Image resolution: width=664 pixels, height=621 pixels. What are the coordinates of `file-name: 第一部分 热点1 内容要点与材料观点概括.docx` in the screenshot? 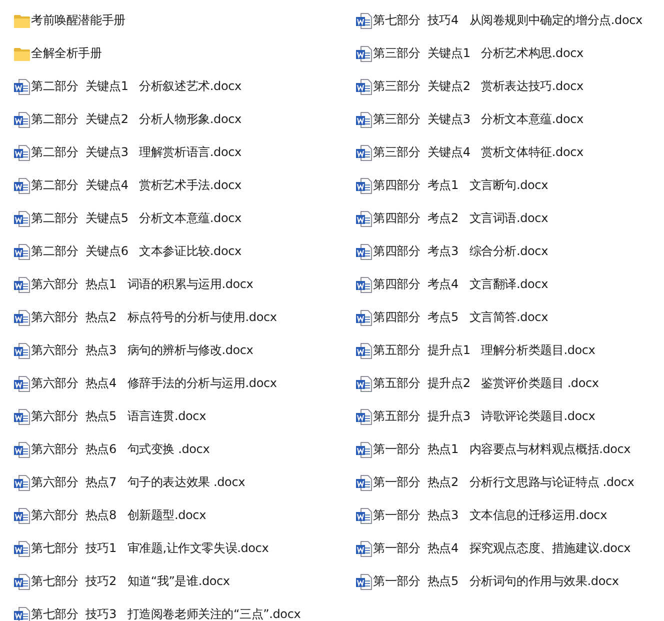 It's located at (502, 449).